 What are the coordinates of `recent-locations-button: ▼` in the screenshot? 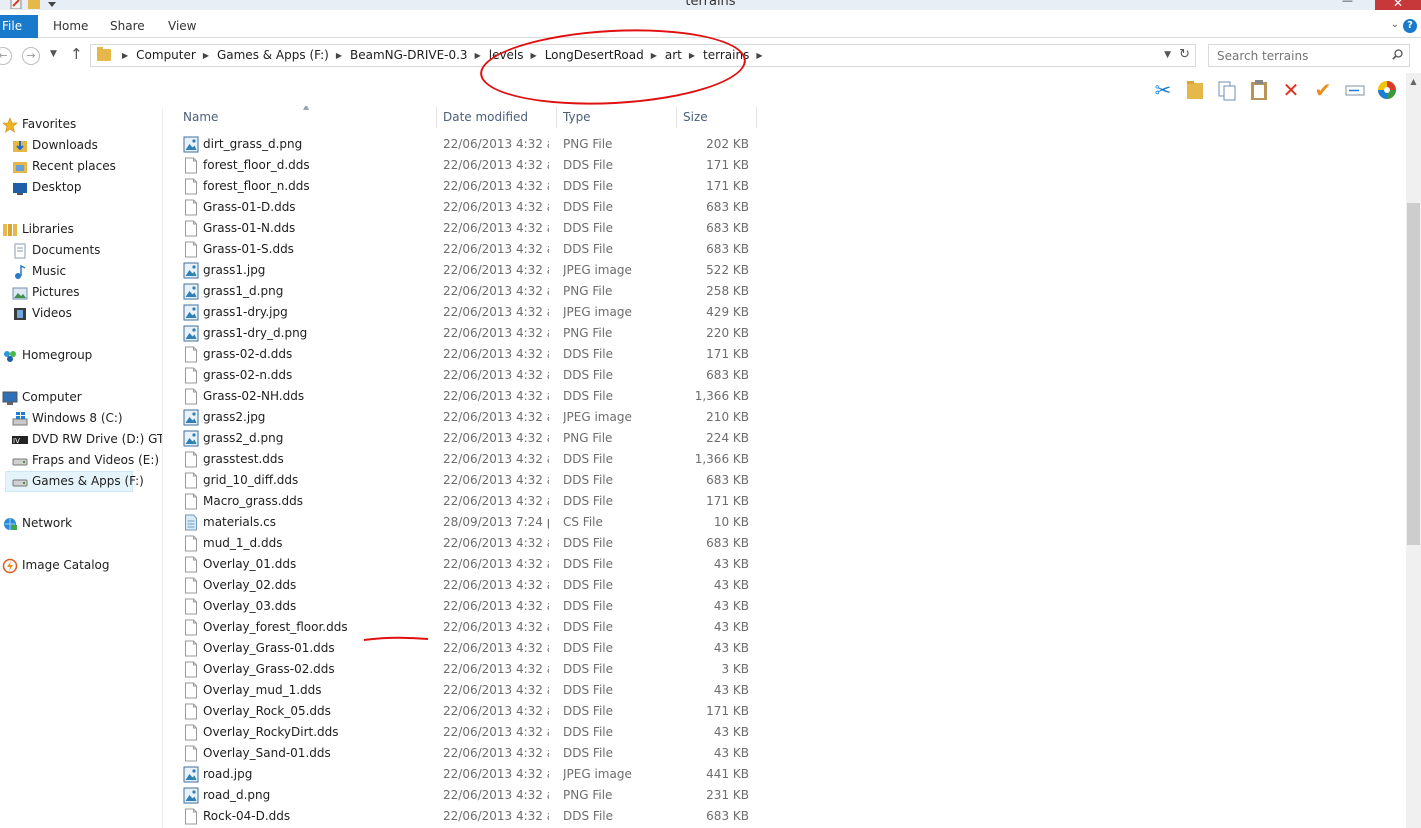 It's located at (53, 54).